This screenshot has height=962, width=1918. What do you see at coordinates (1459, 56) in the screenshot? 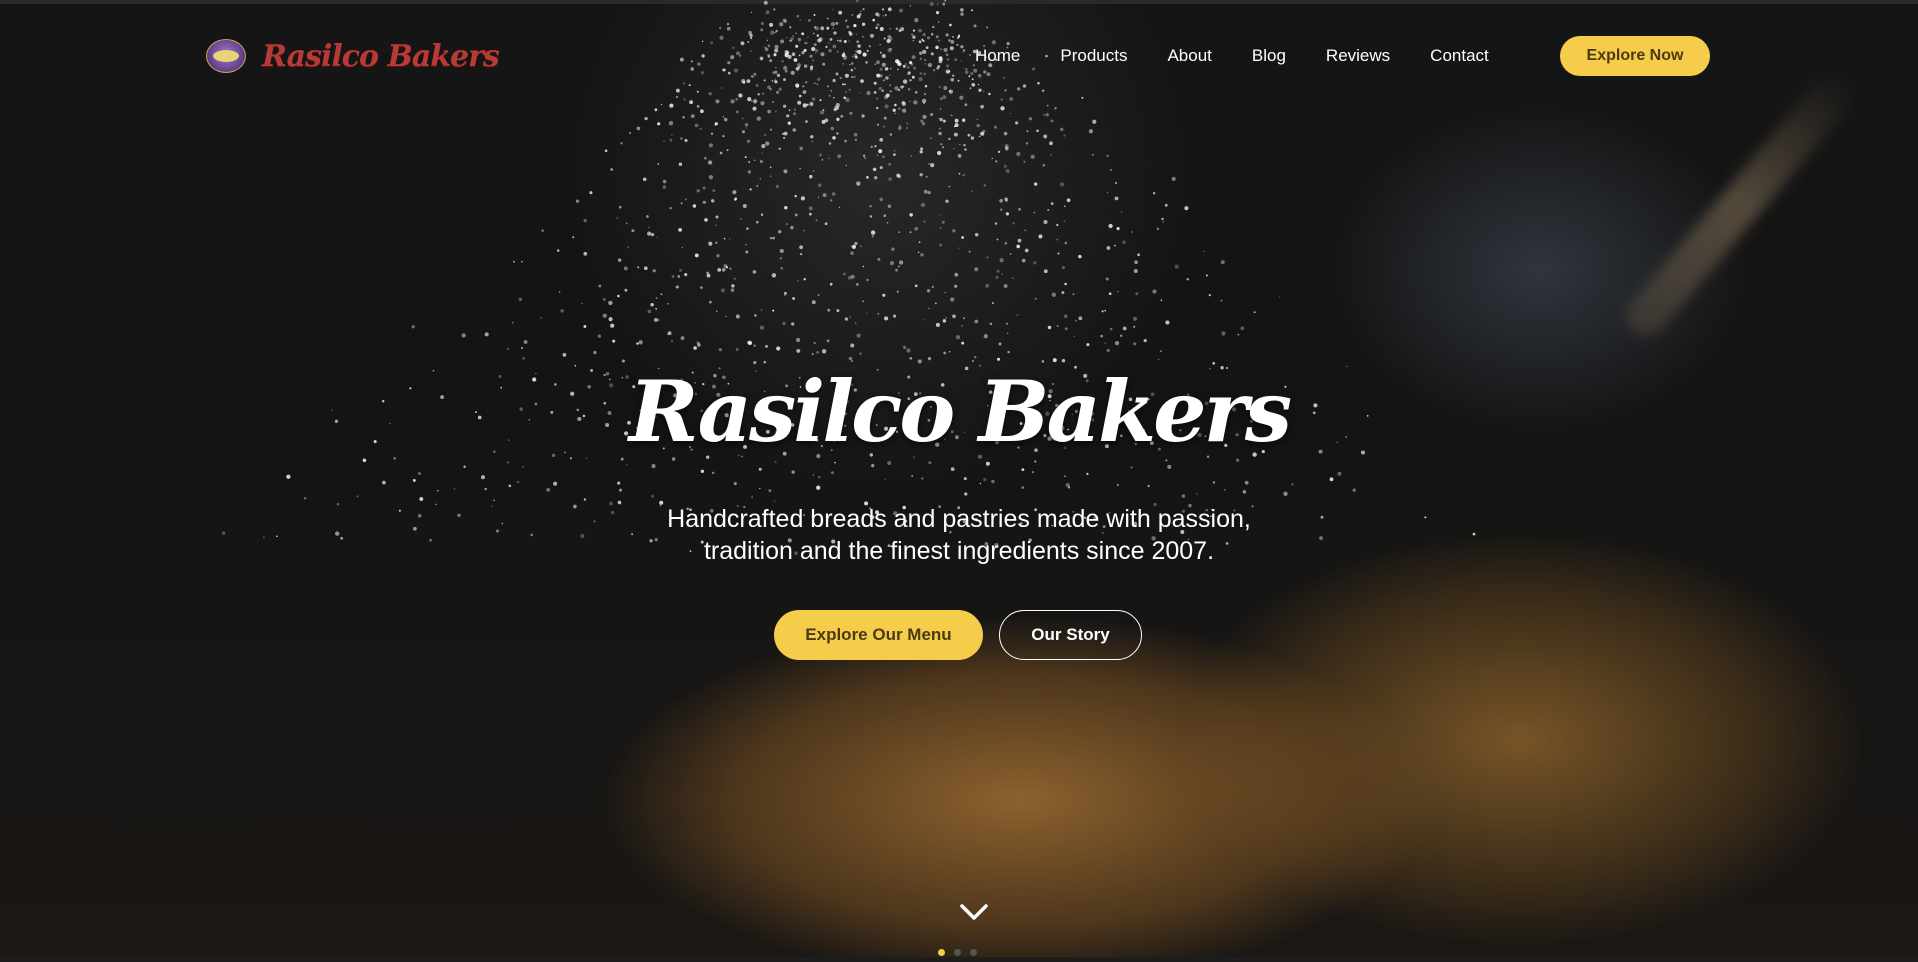
I see `nav-link-contact: Contact` at bounding box center [1459, 56].